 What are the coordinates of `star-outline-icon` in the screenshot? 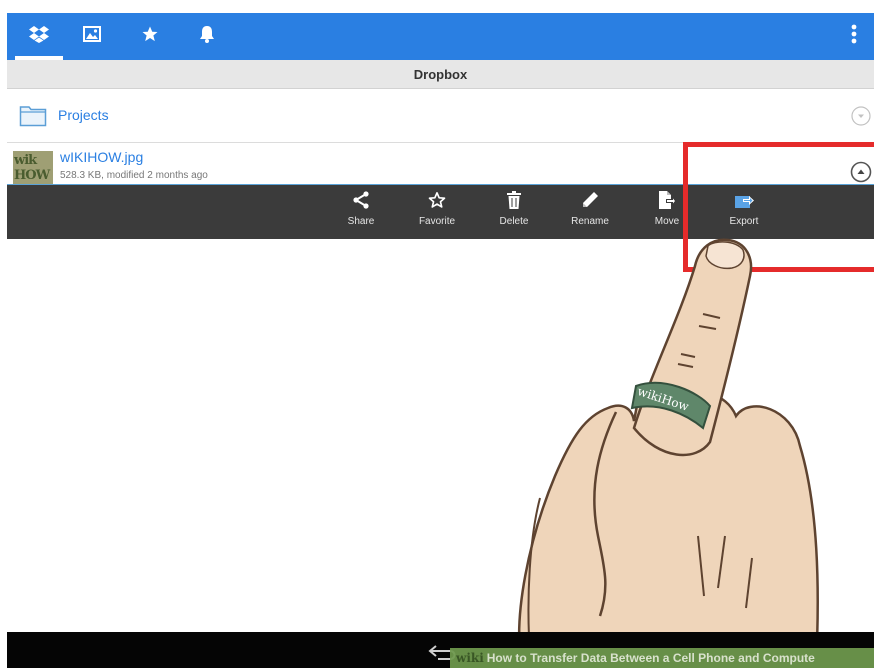 It's located at (437, 200).